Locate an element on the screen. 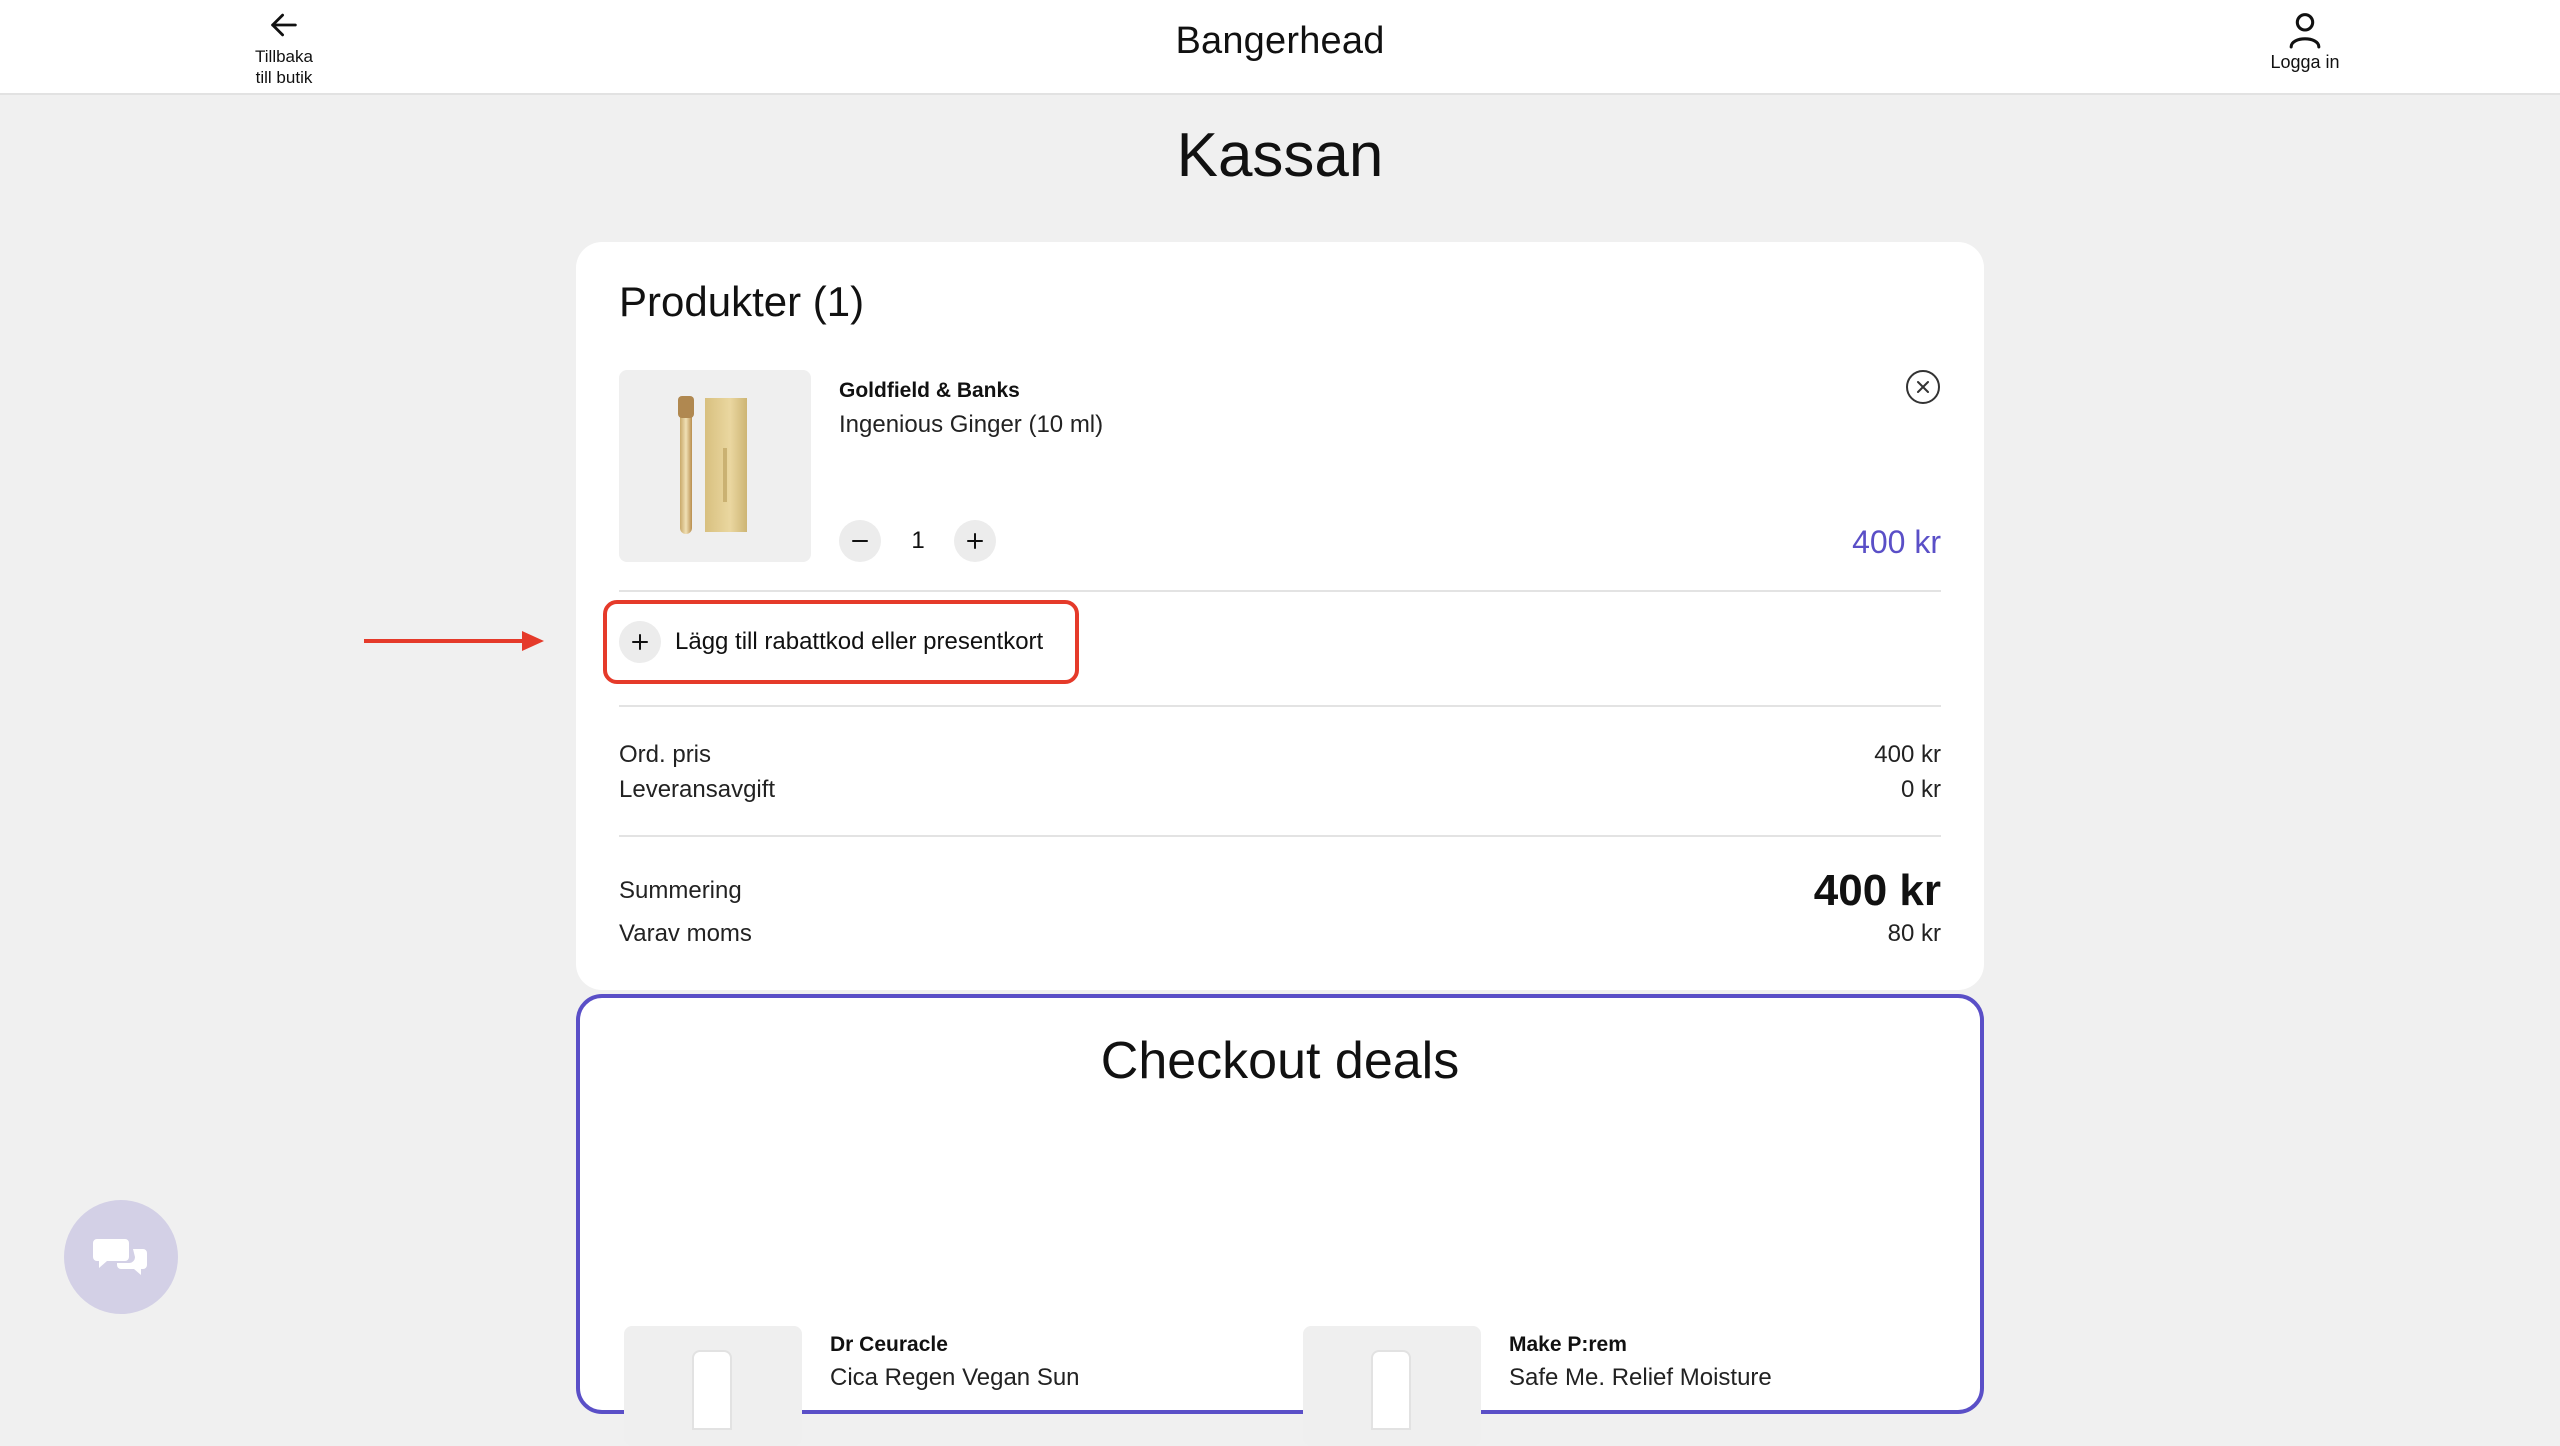 The height and width of the screenshot is (1446, 2560). discount-plus-button is located at coordinates (640, 642).